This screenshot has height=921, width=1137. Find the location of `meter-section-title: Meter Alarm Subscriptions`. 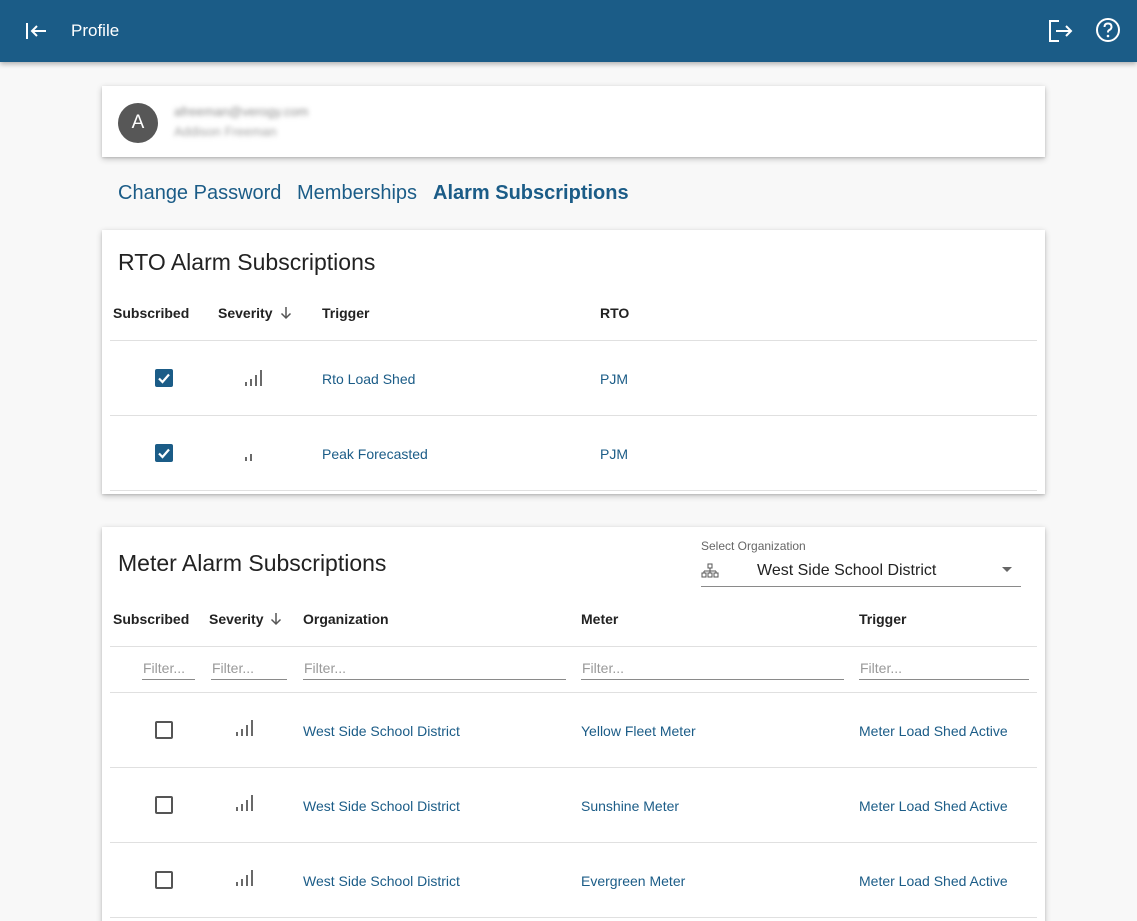

meter-section-title: Meter Alarm Subscriptions is located at coordinates (252, 563).